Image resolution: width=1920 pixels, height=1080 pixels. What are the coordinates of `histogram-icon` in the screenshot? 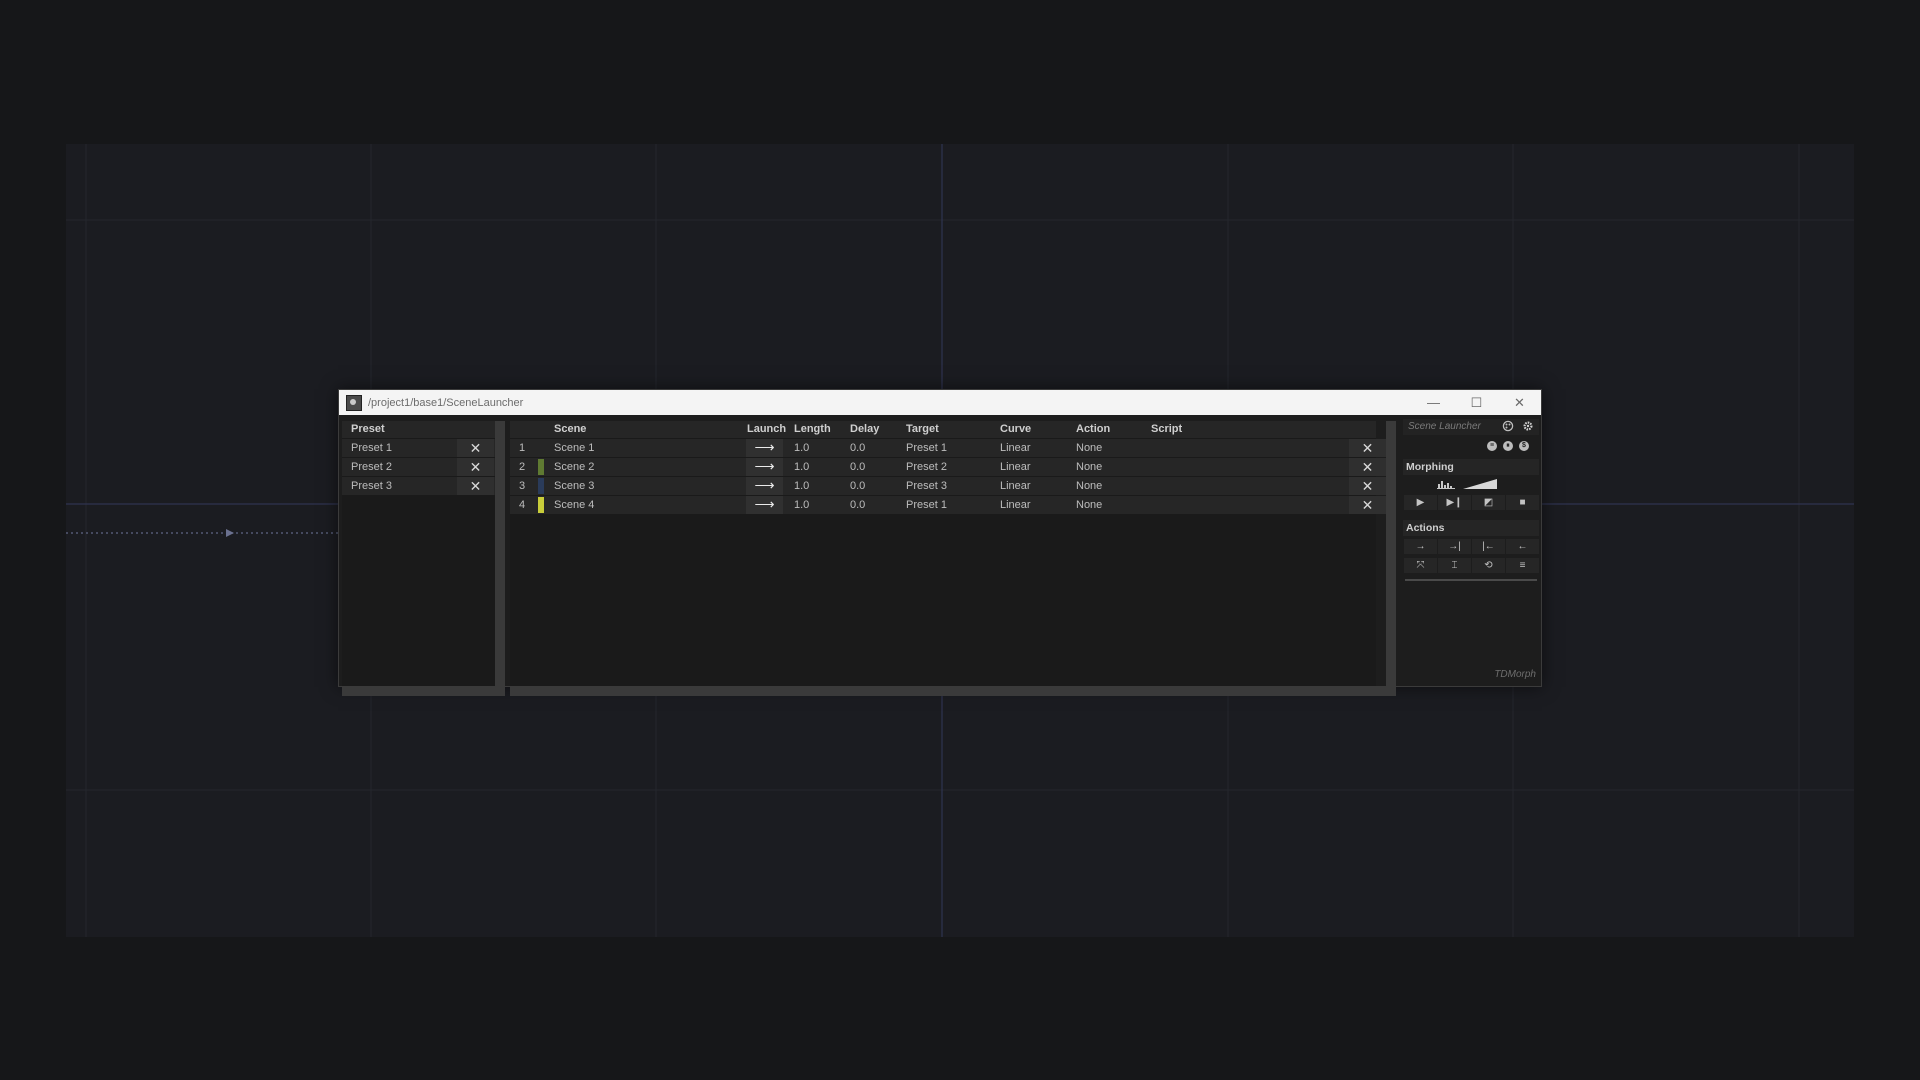 It's located at (1446, 484).